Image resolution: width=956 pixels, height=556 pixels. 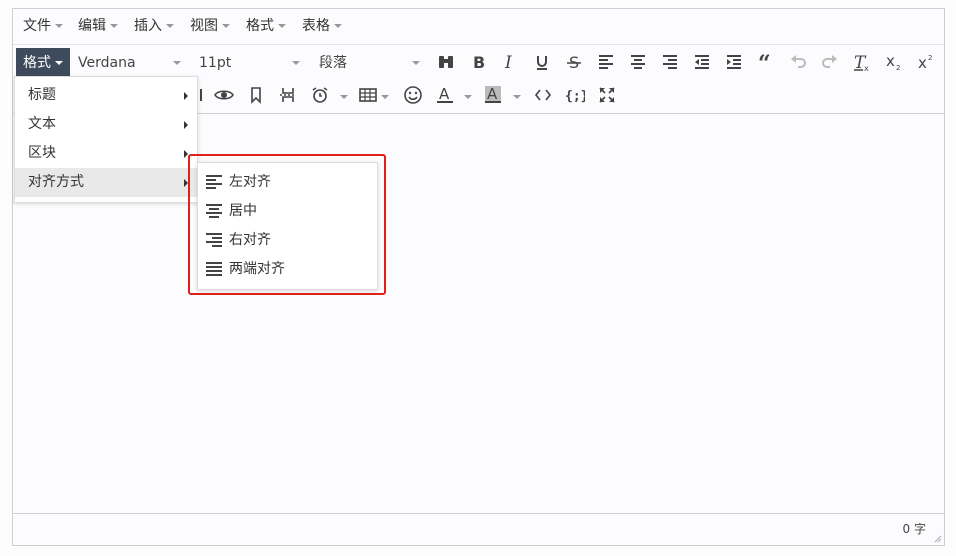 What do you see at coordinates (734, 62) in the screenshot?
I see `indent-icon` at bounding box center [734, 62].